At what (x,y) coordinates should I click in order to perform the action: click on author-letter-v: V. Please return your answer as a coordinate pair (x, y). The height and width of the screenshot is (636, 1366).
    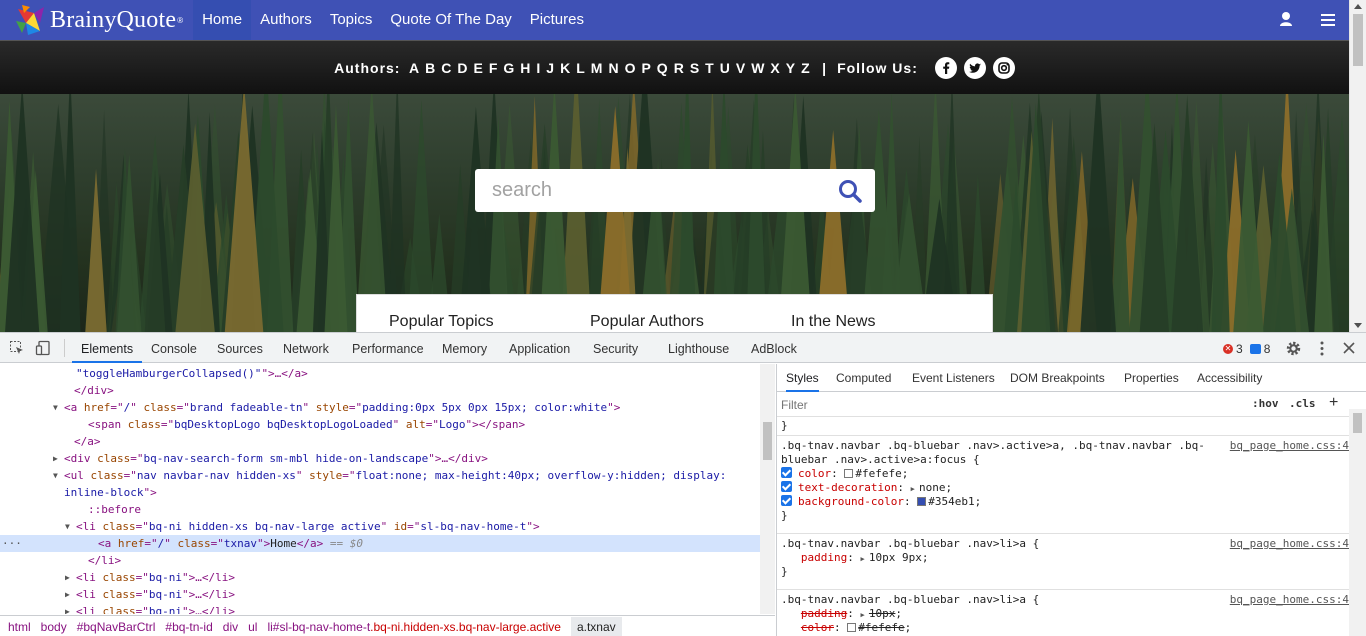
    Looking at the image, I should click on (741, 68).